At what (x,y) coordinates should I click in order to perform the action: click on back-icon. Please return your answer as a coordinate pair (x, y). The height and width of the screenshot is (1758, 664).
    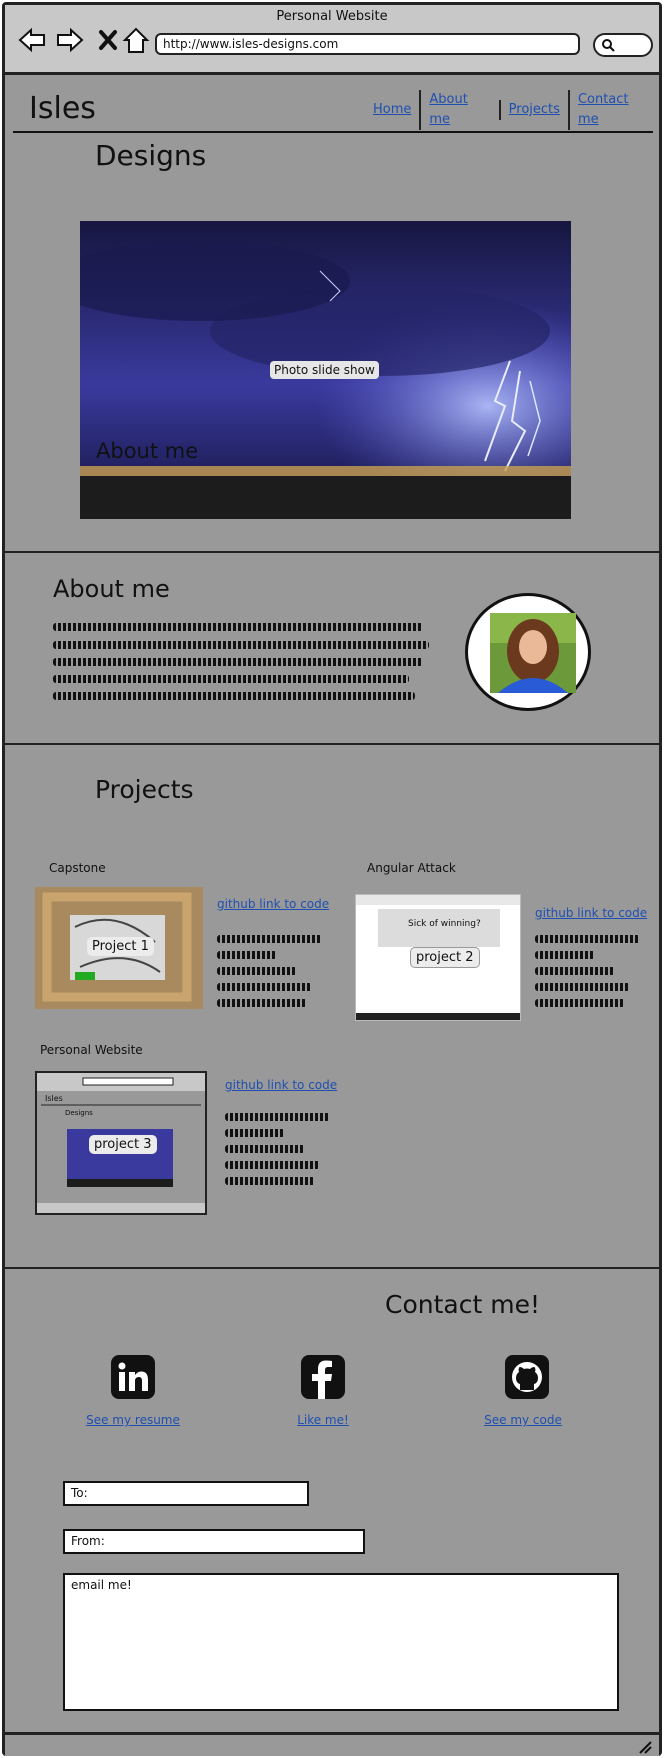
    Looking at the image, I should click on (32, 40).